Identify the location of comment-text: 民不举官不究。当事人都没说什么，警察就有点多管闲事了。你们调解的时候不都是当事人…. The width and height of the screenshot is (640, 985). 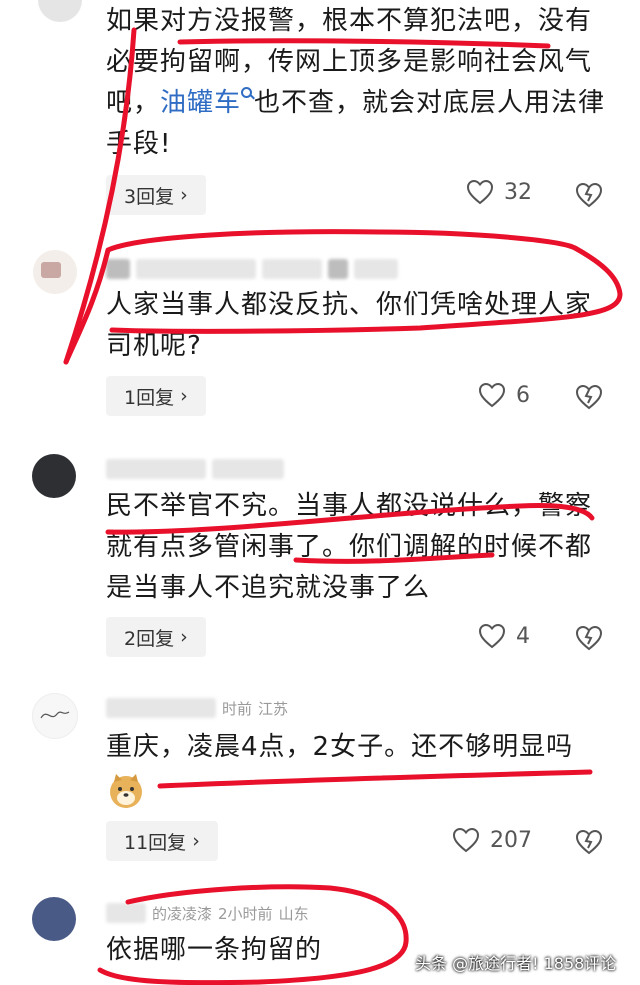
(349, 547).